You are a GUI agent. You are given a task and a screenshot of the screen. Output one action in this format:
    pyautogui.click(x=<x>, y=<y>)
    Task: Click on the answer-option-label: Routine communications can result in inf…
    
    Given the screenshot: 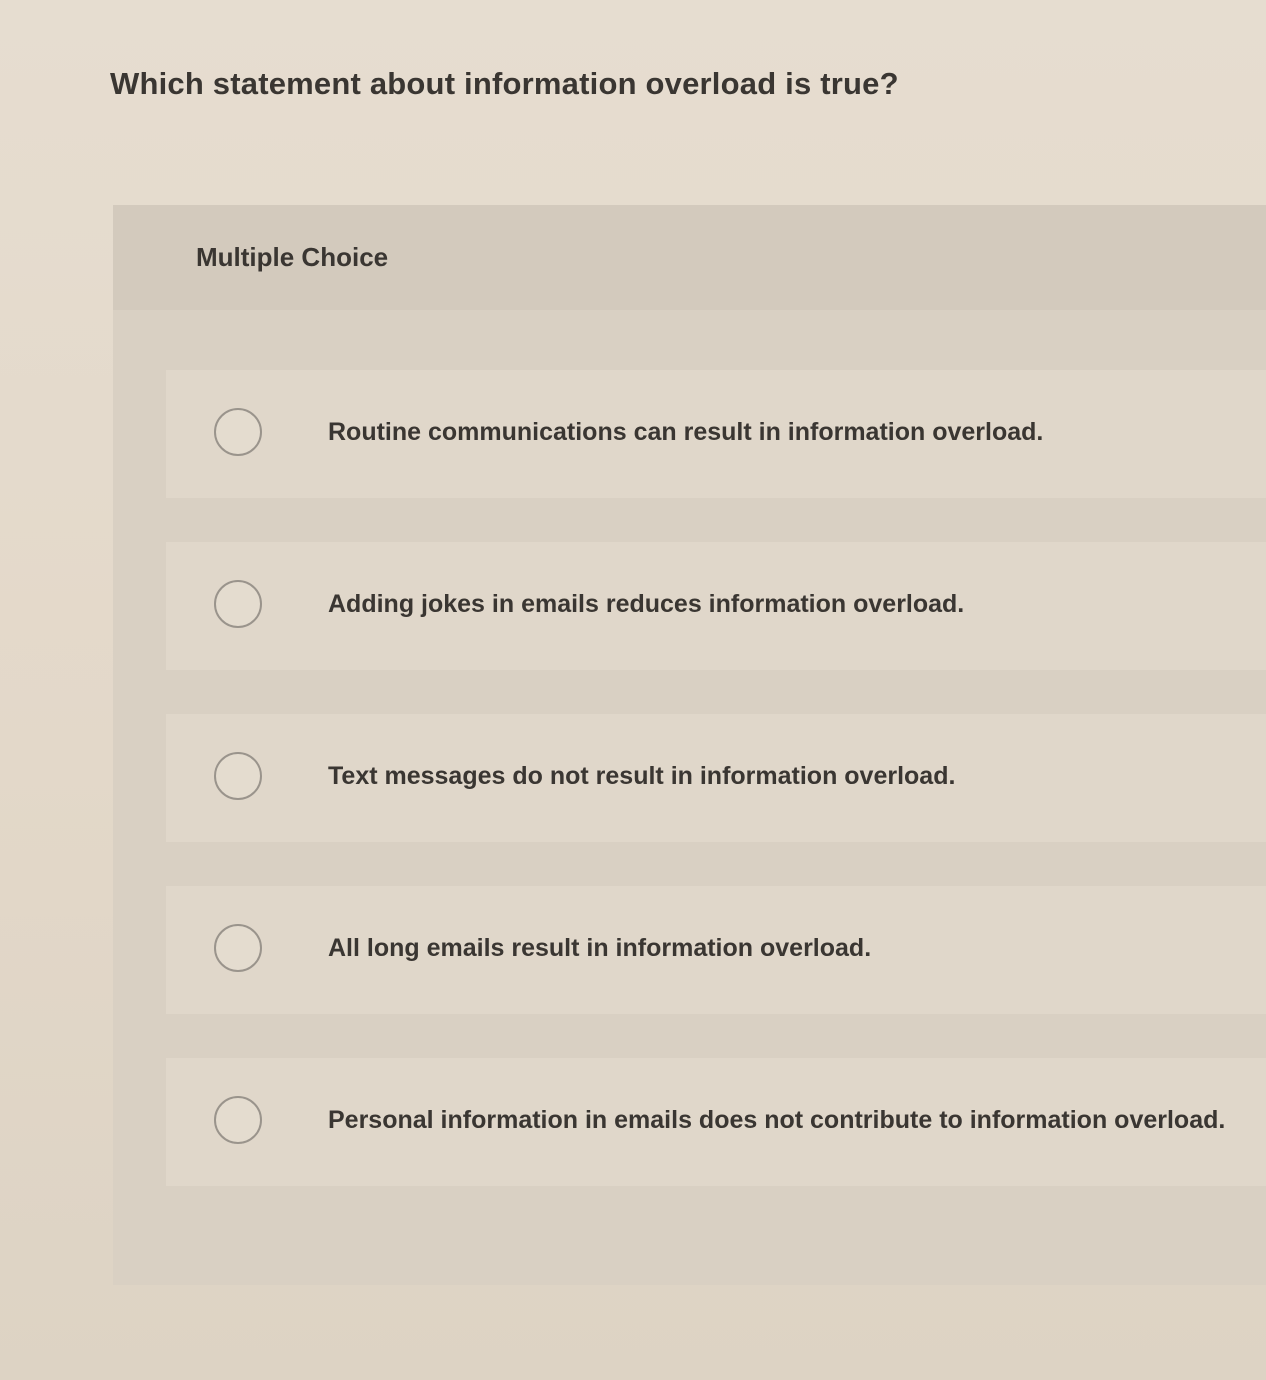 What is the action you would take?
    pyautogui.click(x=686, y=432)
    